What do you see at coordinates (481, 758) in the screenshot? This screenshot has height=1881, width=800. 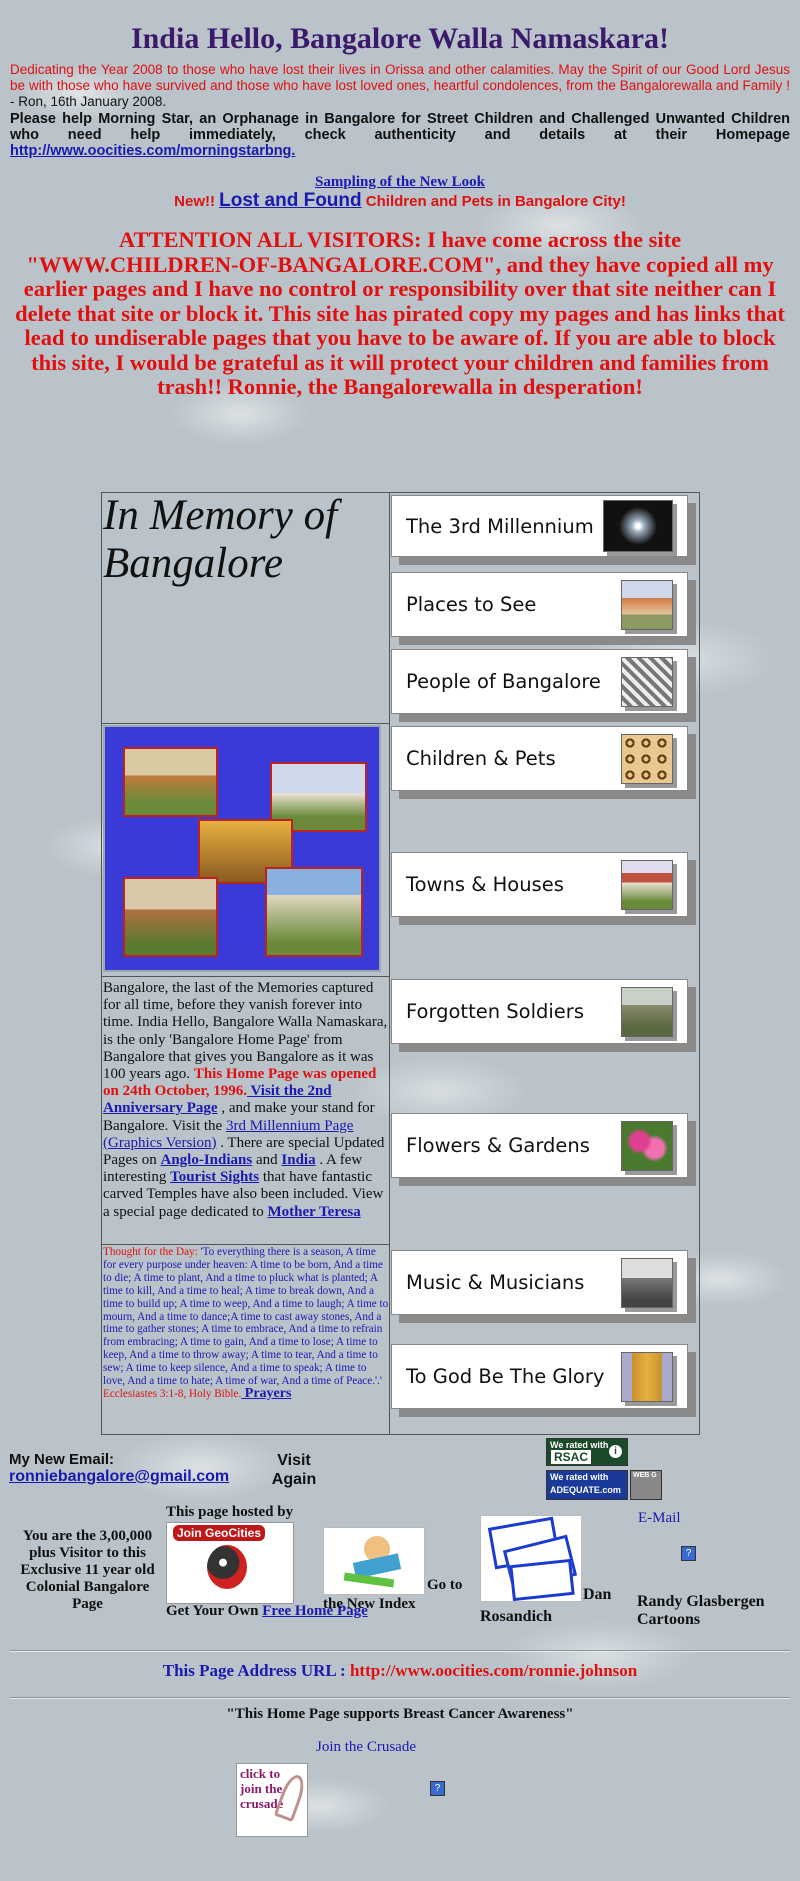 I see `nav-label: Children & Pets` at bounding box center [481, 758].